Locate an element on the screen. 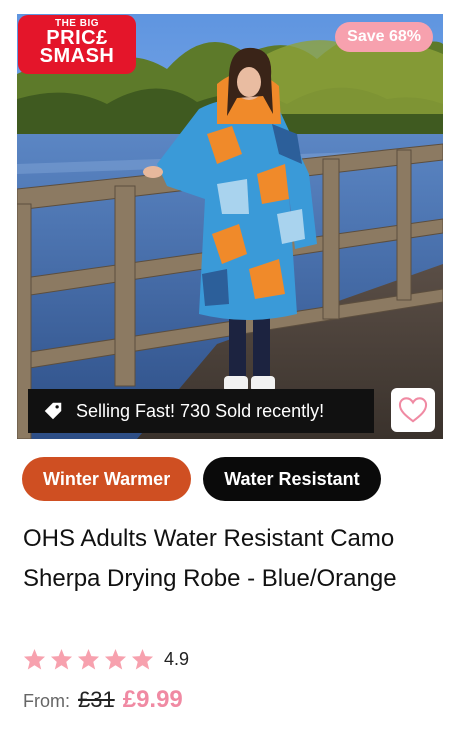 The width and height of the screenshot is (462, 730). heart-outline-icon is located at coordinates (413, 410).